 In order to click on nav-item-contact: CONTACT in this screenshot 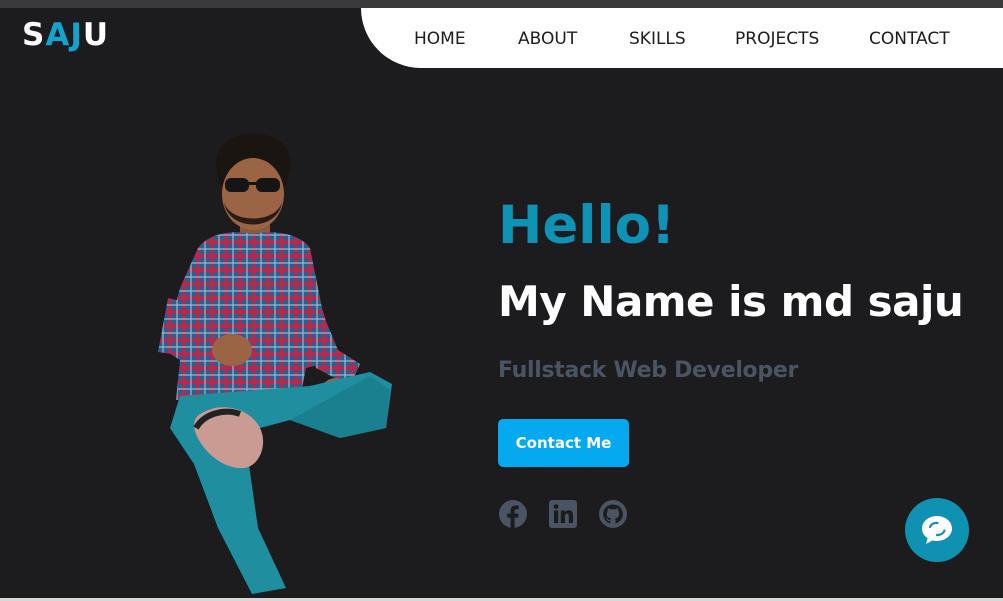, I will do `click(909, 39)`.